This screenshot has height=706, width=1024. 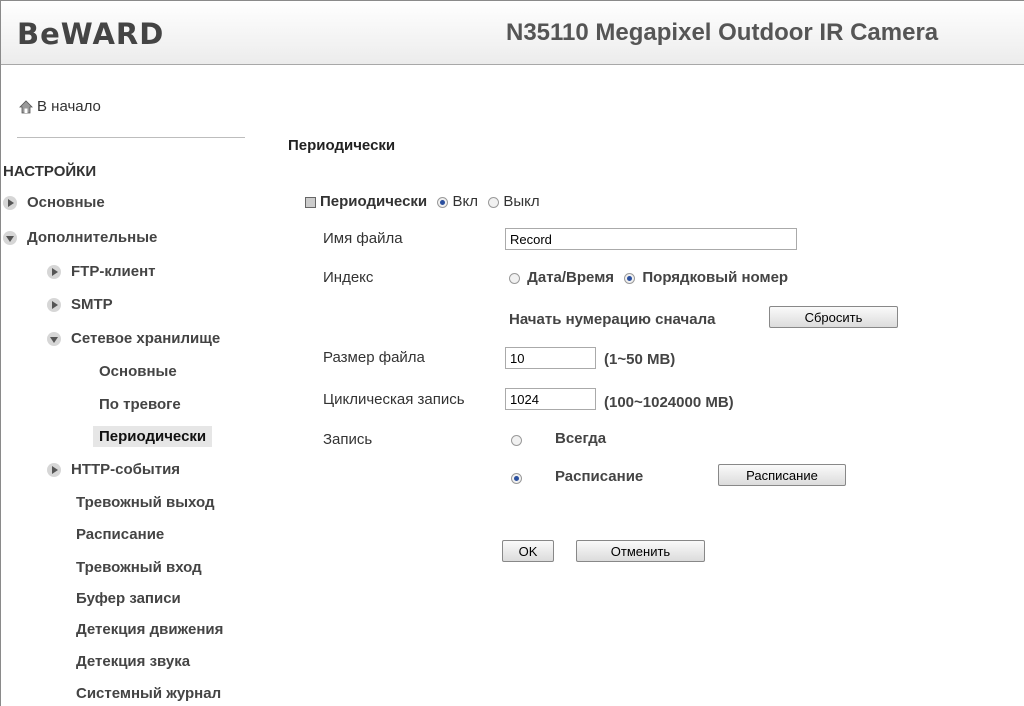 I want to click on sidebar-item-label: Детекция движения, so click(x=150, y=629).